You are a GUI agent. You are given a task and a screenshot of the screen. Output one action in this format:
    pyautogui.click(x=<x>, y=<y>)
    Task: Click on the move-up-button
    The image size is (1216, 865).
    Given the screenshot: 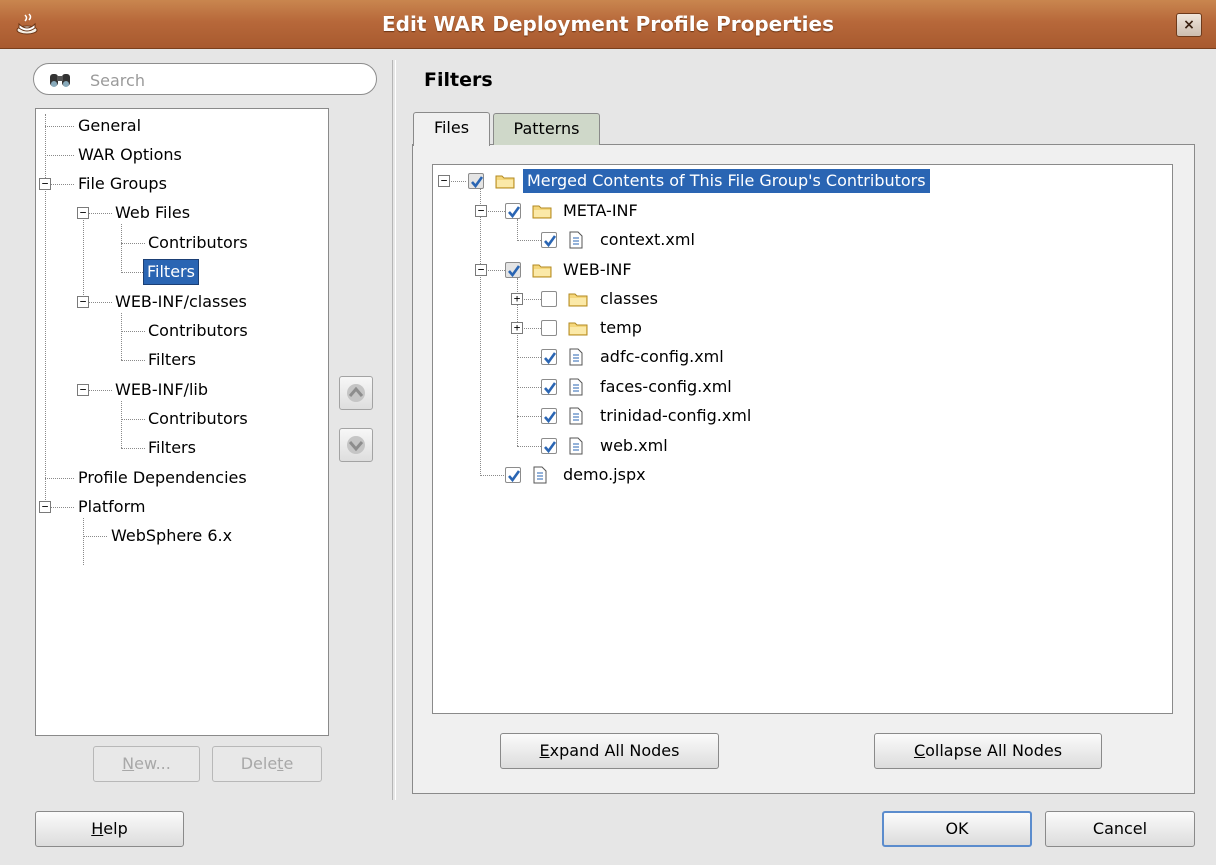 What is the action you would take?
    pyautogui.click(x=356, y=393)
    